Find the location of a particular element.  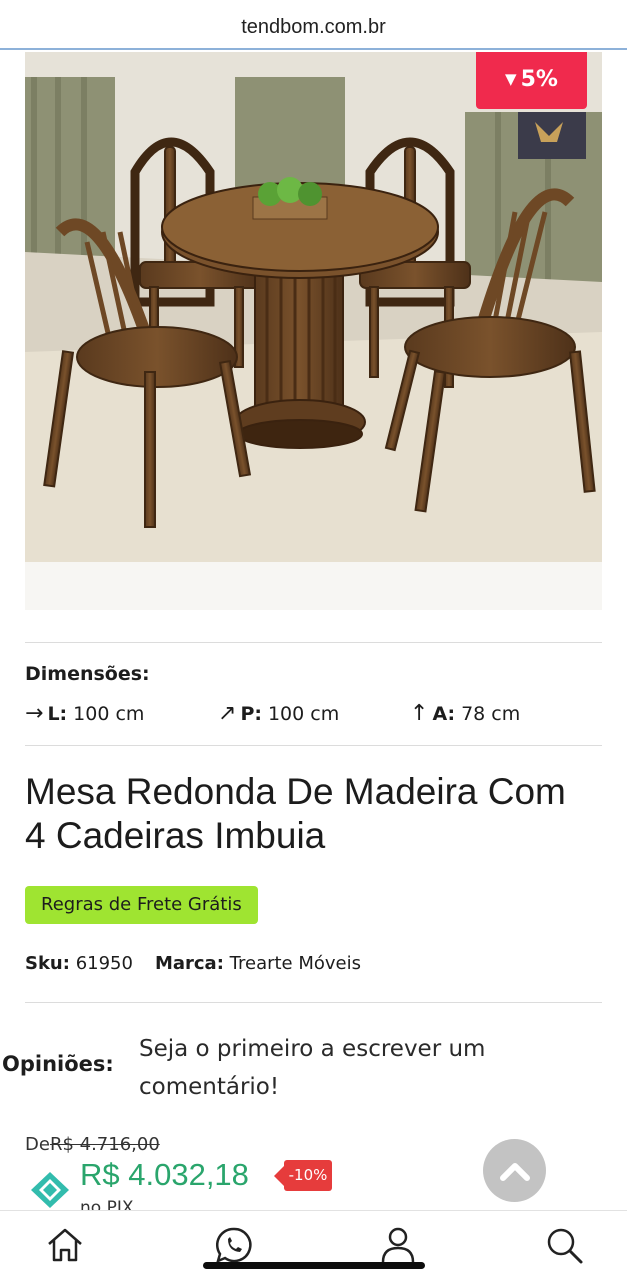

discount-badge: ▼ 5% is located at coordinates (531, 80).